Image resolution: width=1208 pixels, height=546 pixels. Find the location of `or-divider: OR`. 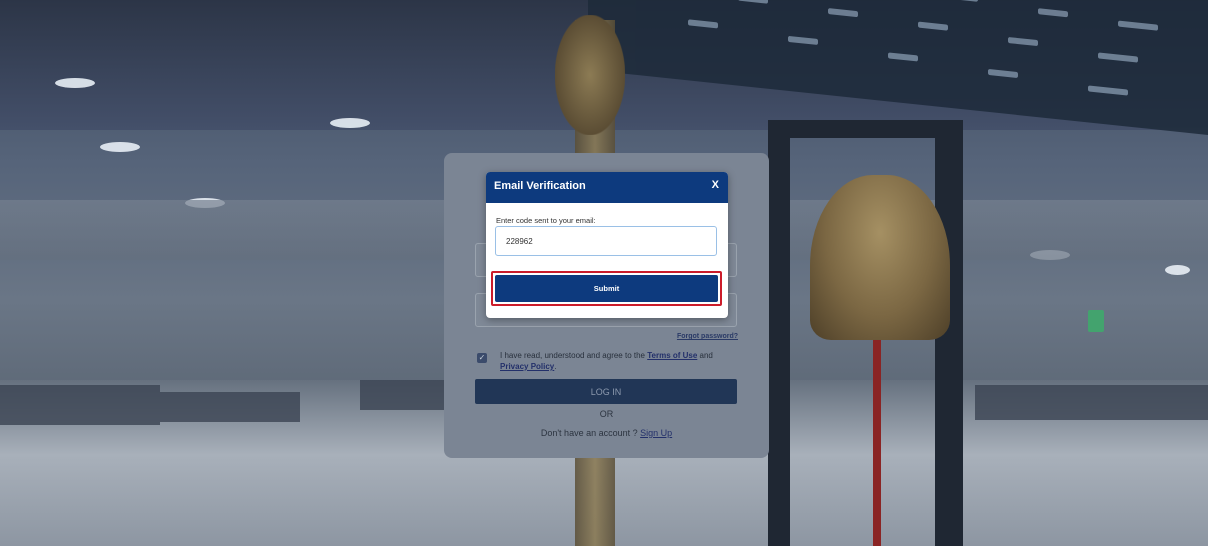

or-divider: OR is located at coordinates (606, 414).